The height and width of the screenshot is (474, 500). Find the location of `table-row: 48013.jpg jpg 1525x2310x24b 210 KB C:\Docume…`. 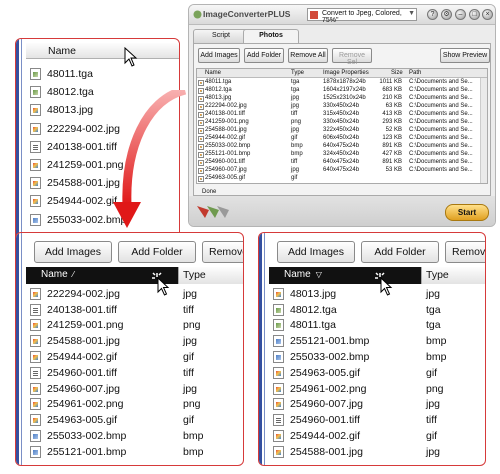

table-row: 48013.jpg jpg 1525x2310x24b 210 KB C:\Docume… is located at coordinates (342, 99).